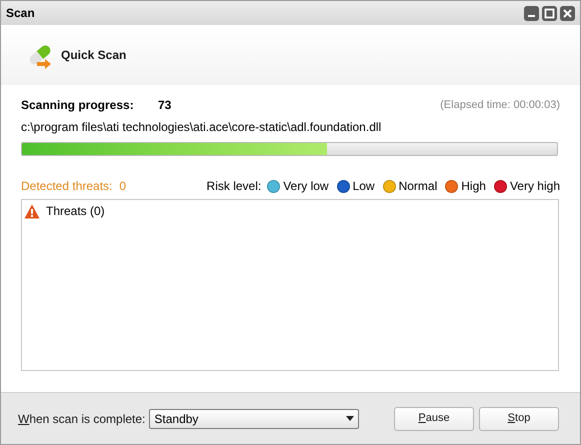 Image resolution: width=581 pixels, height=445 pixels. Describe the element at coordinates (473, 186) in the screenshot. I see `risk-level-name: High` at that location.